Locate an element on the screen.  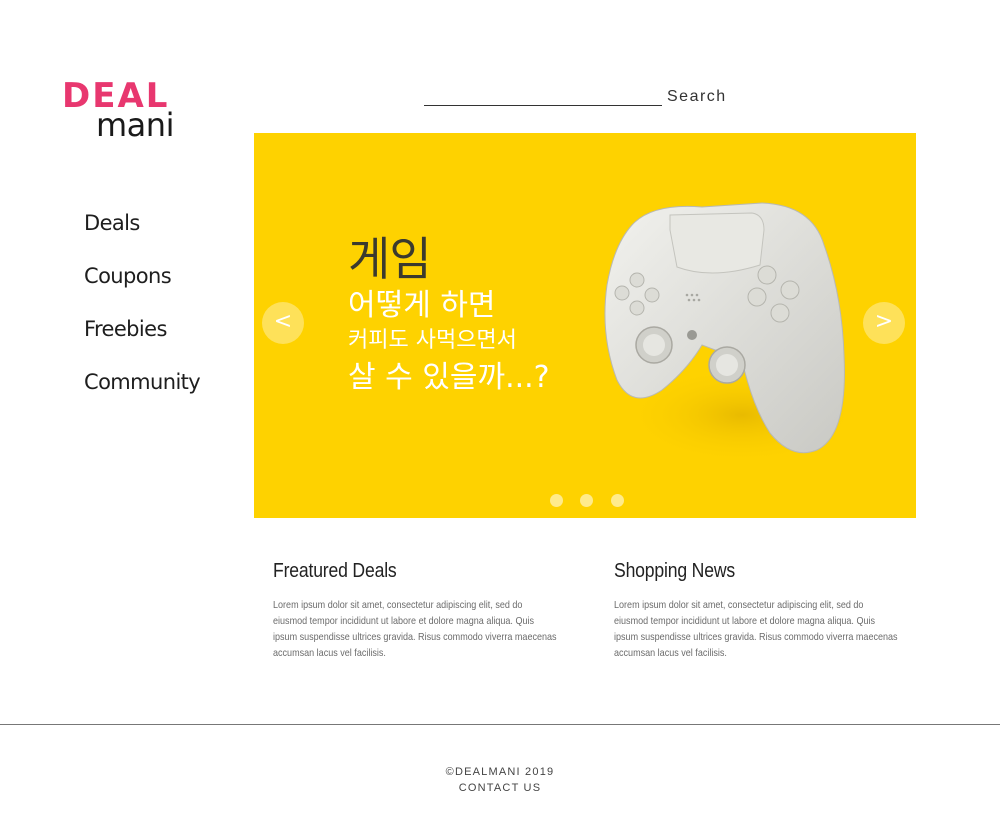
footer-divider is located at coordinates (500, 724).